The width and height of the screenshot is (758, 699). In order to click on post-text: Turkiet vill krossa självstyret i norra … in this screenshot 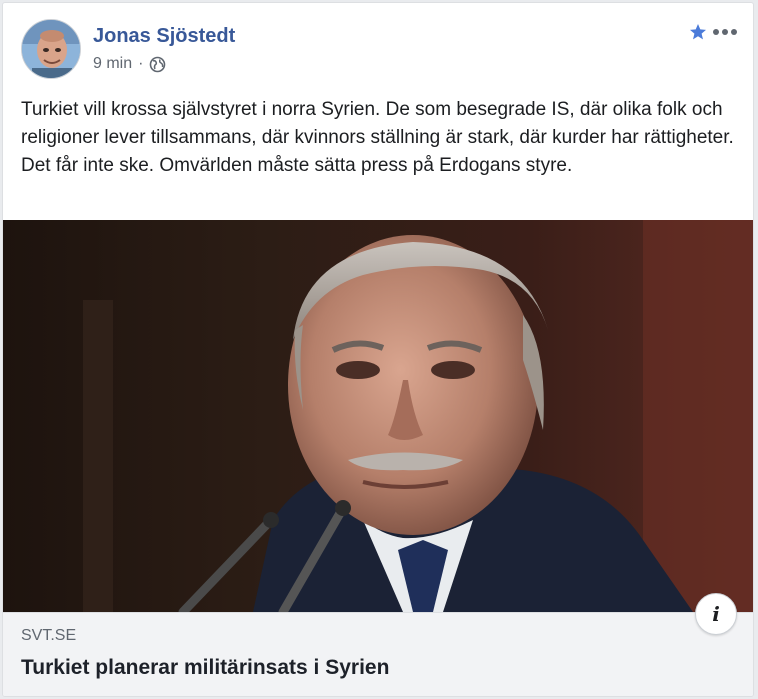, I will do `click(381, 138)`.